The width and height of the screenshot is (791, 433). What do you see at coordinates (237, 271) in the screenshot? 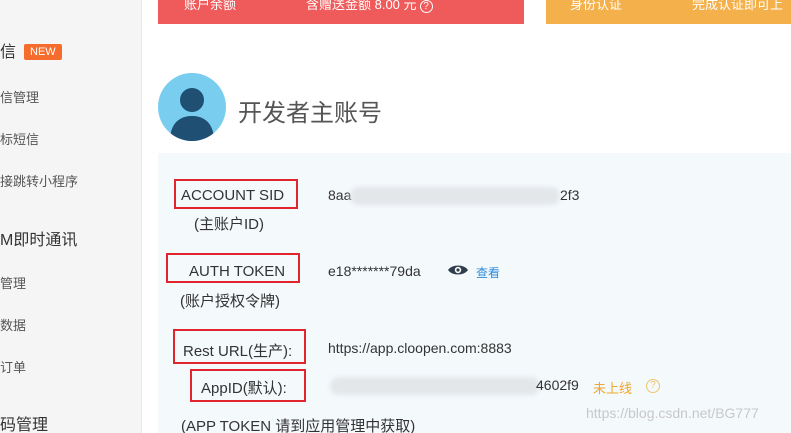
I see `auth-token-label: AUTH TOKEN` at bounding box center [237, 271].